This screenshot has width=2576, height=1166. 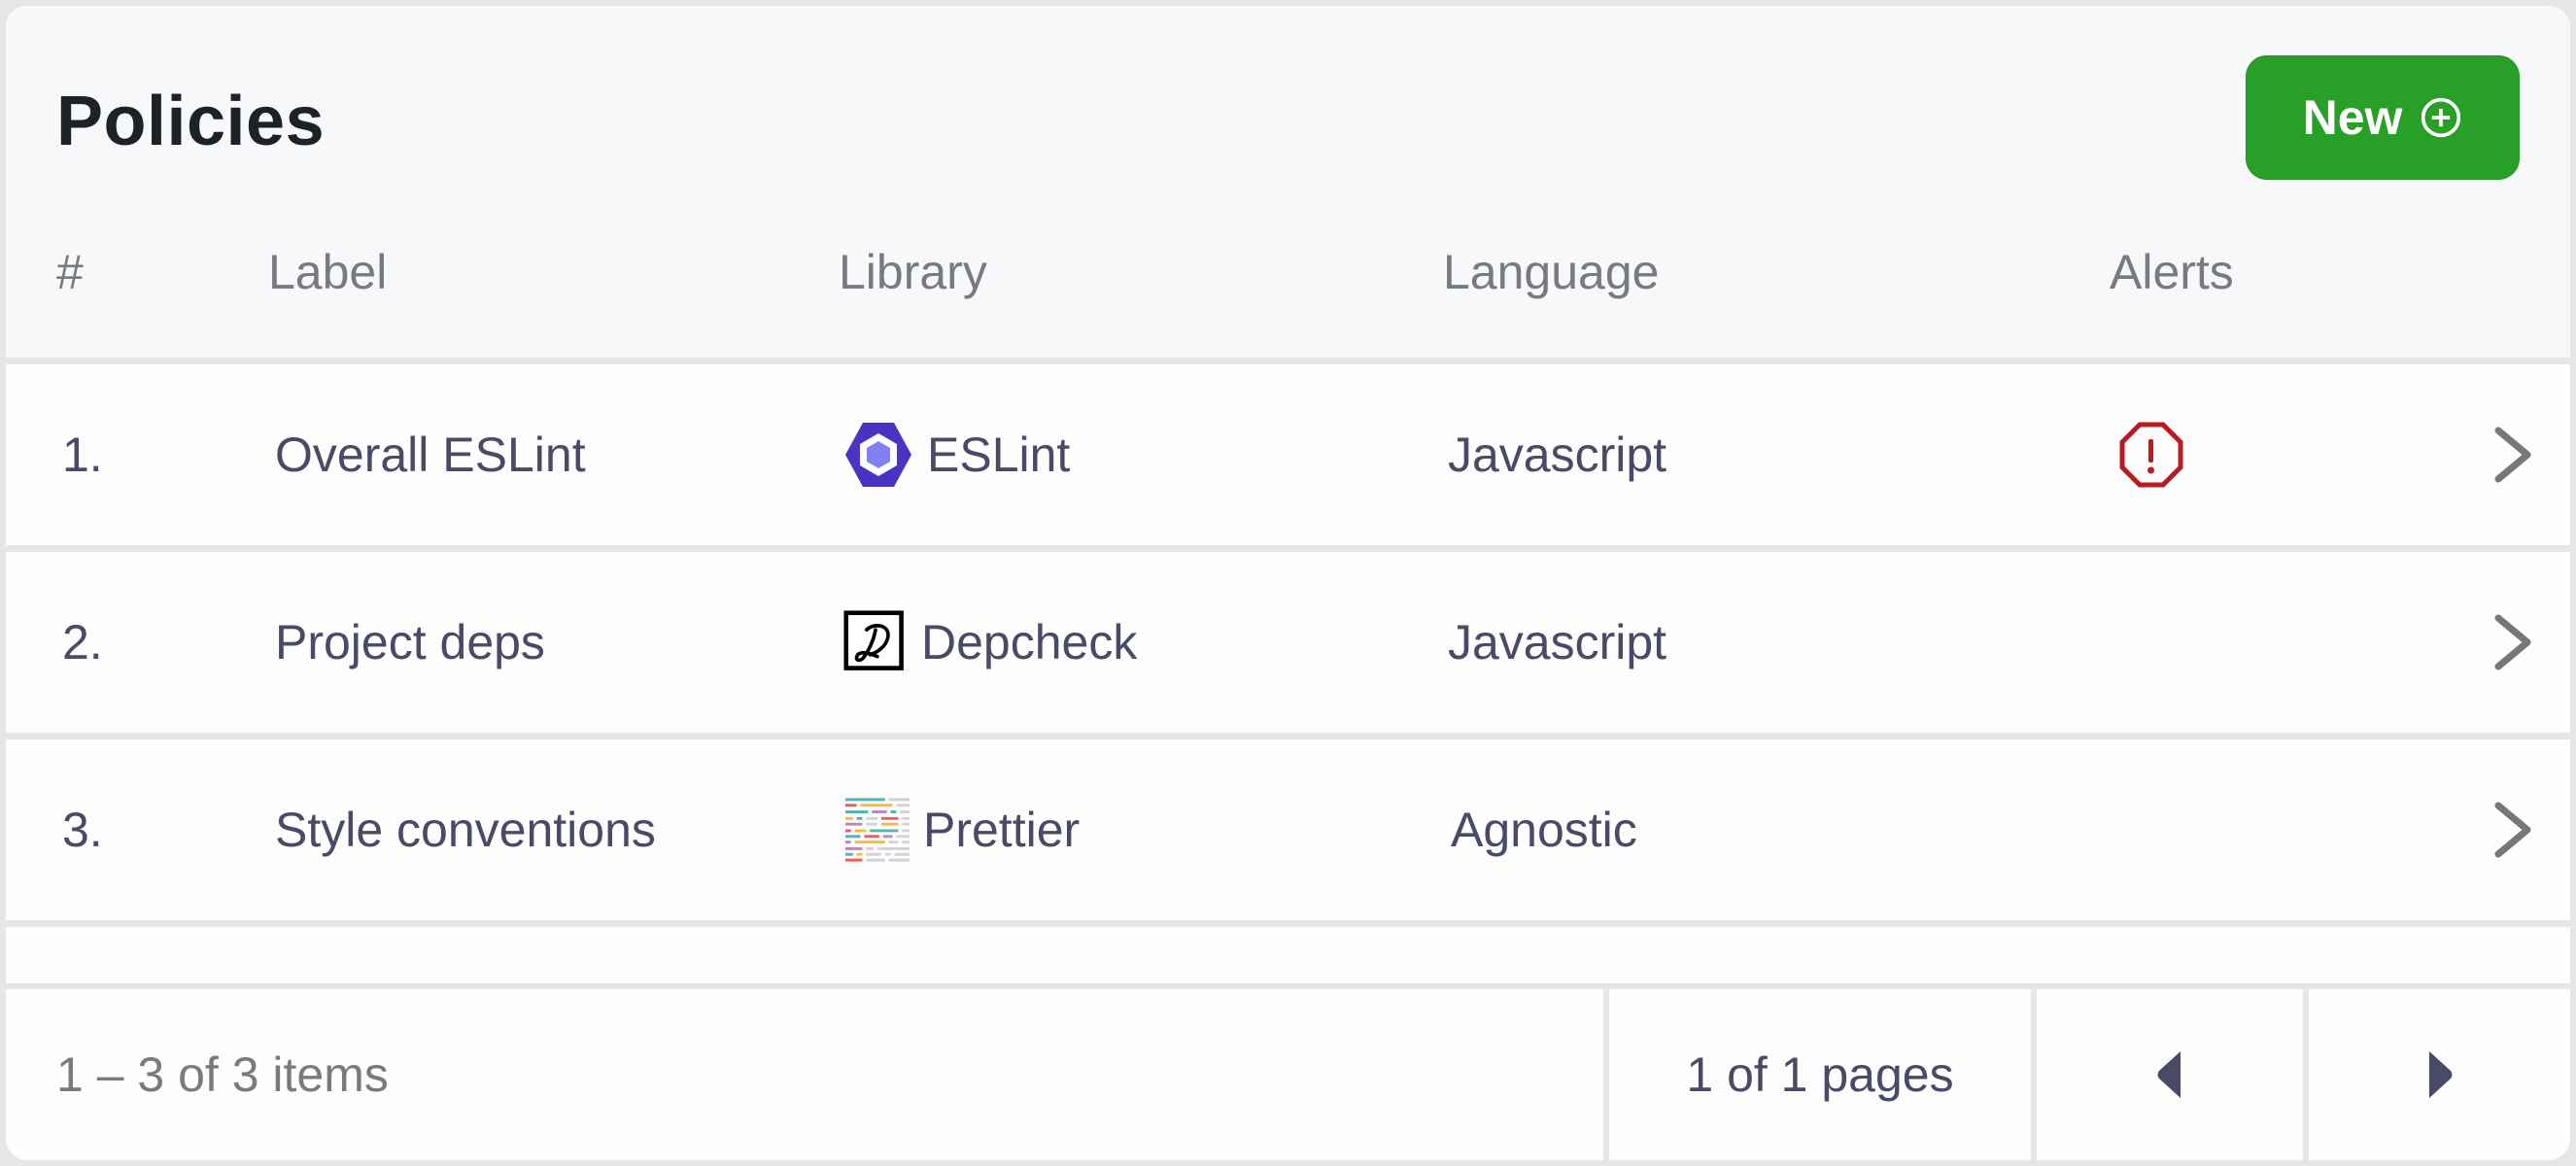 I want to click on octagon-alert-icon, so click(x=2151, y=455).